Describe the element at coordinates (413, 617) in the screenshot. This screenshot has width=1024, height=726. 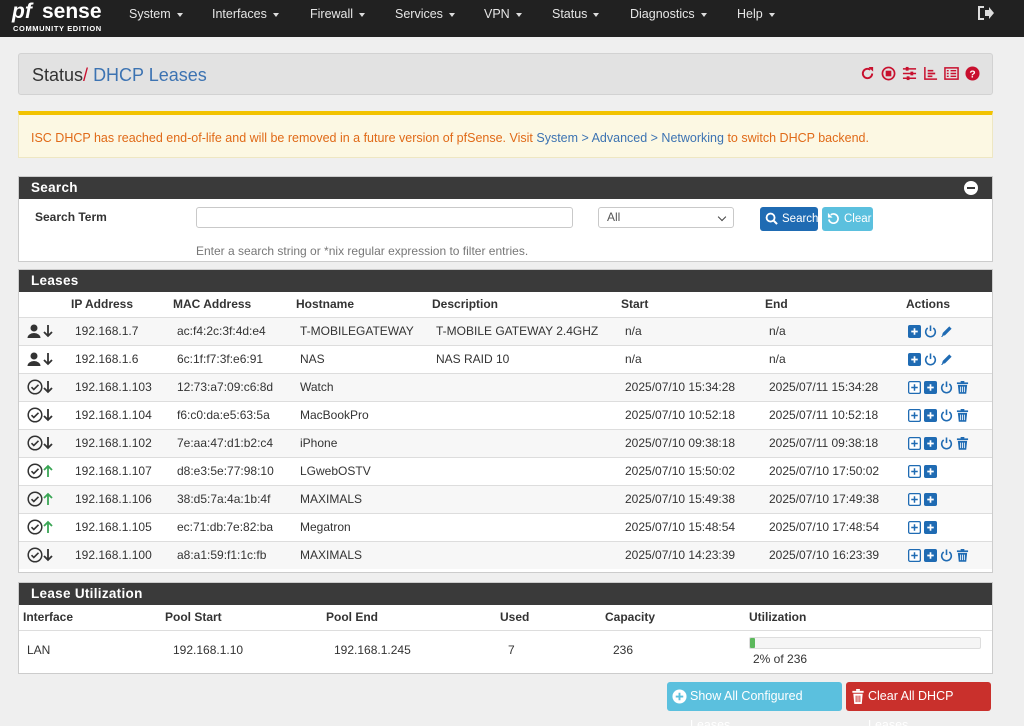
I see `col-pool-end: Pool End` at that location.